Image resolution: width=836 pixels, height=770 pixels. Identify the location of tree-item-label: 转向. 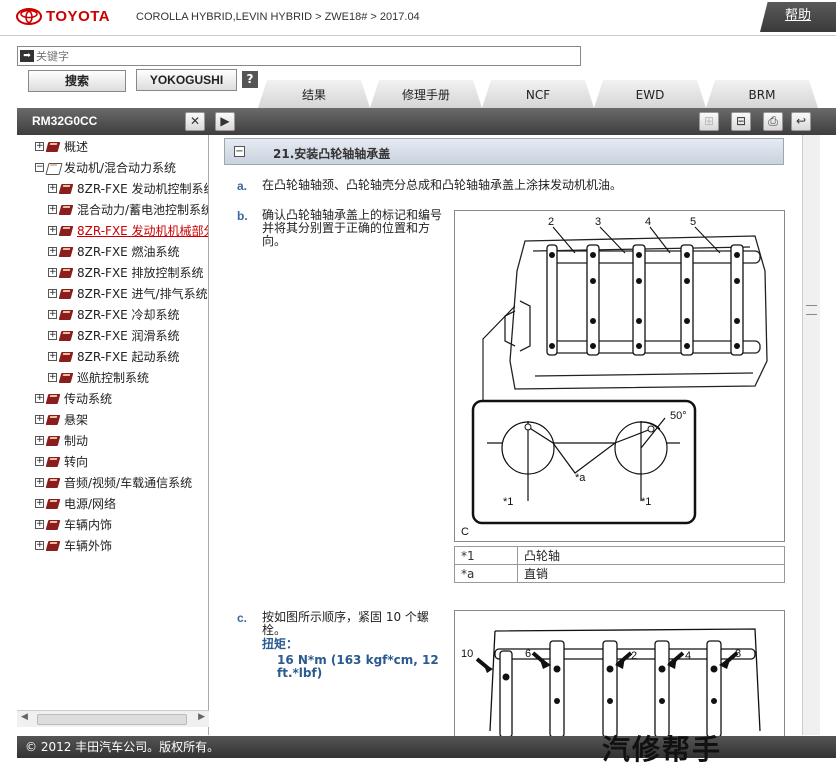
(76, 461).